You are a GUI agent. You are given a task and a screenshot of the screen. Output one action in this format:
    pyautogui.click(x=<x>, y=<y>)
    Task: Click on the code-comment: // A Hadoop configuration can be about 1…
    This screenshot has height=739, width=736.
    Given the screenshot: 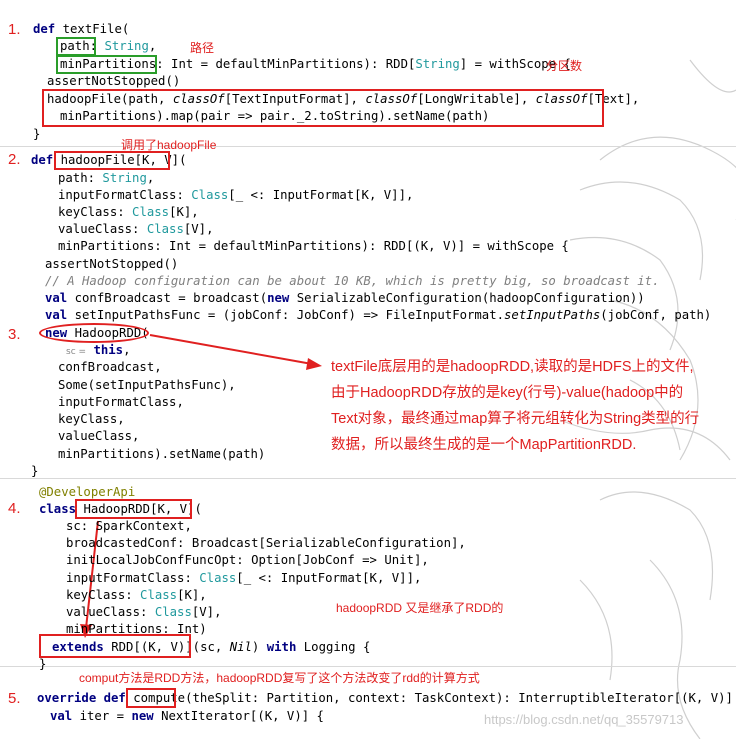 What is the action you would take?
    pyautogui.click(x=352, y=281)
    